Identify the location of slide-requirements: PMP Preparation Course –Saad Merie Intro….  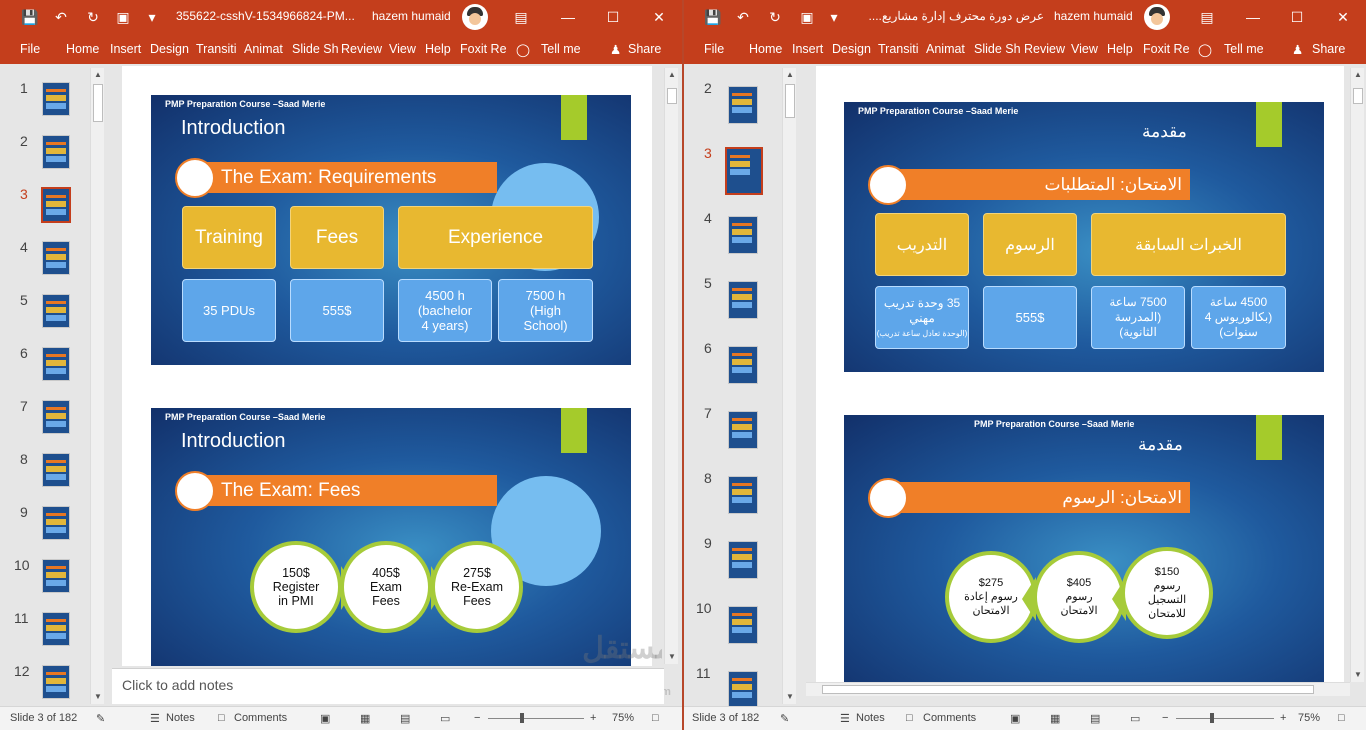
(391, 230).